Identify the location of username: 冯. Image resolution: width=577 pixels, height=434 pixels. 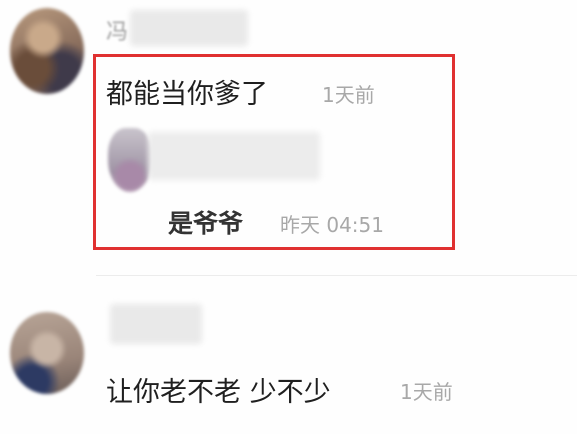
(117, 30).